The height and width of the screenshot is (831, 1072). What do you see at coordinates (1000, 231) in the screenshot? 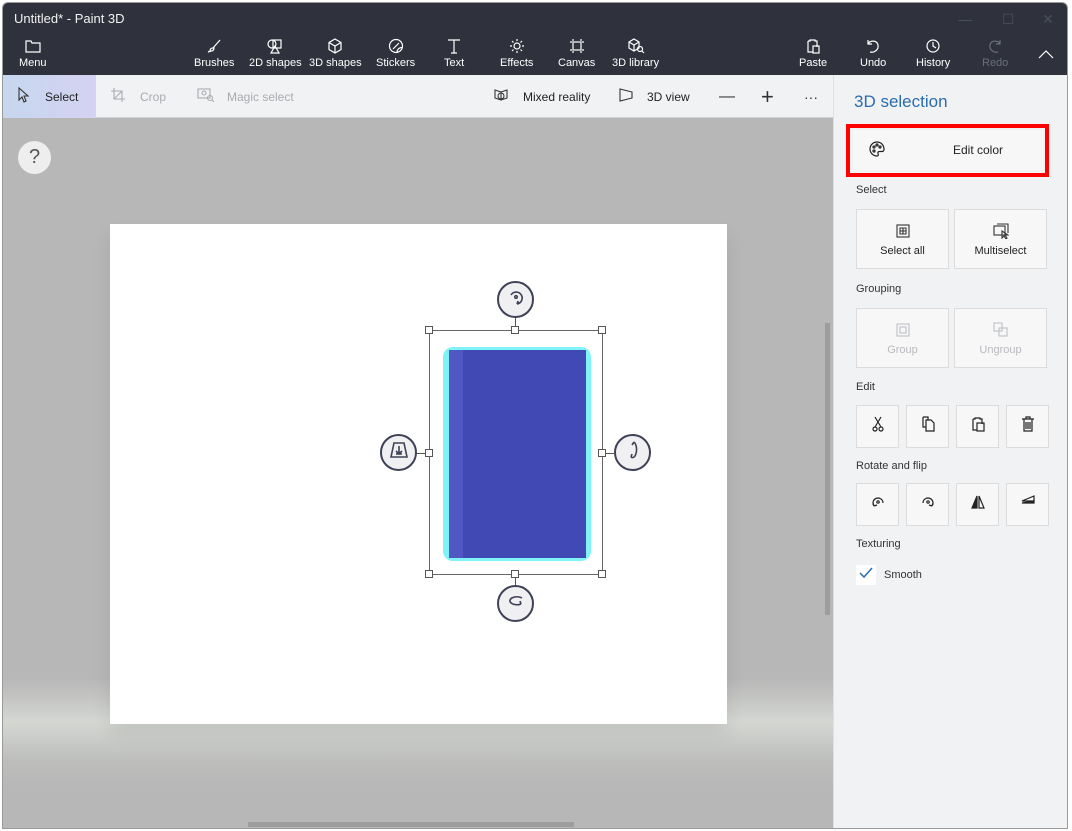
I see `multiselect-icon` at bounding box center [1000, 231].